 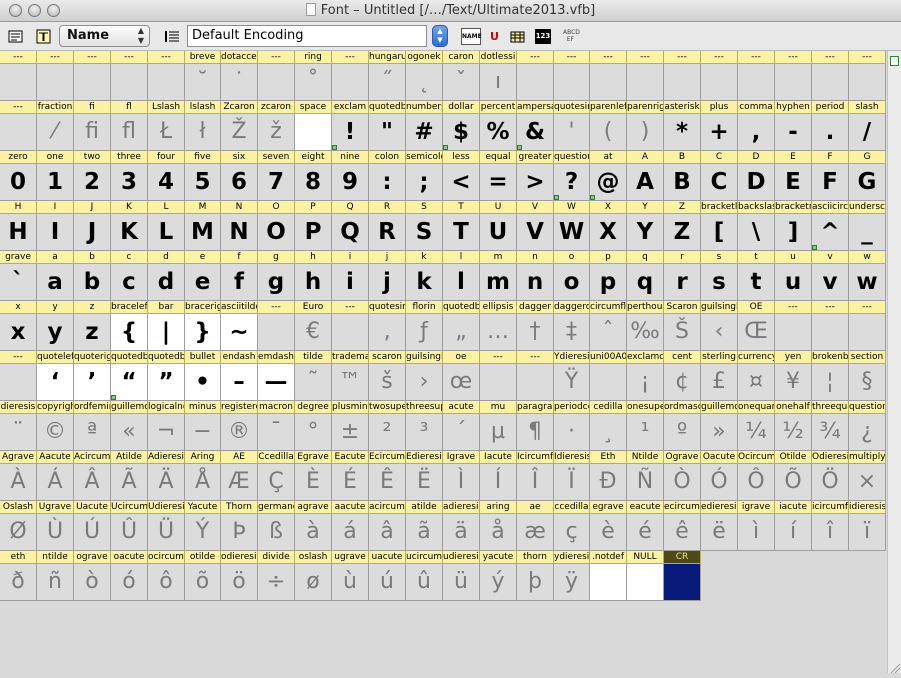 What do you see at coordinates (645, 232) in the screenshot?
I see `glyph-cell: Y` at bounding box center [645, 232].